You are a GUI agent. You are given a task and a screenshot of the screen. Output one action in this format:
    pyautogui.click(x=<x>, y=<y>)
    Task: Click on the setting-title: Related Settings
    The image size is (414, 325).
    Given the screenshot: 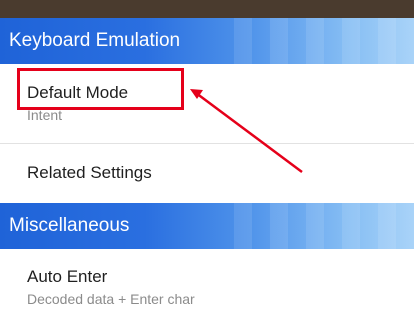 What is the action you would take?
    pyautogui.click(x=89, y=172)
    